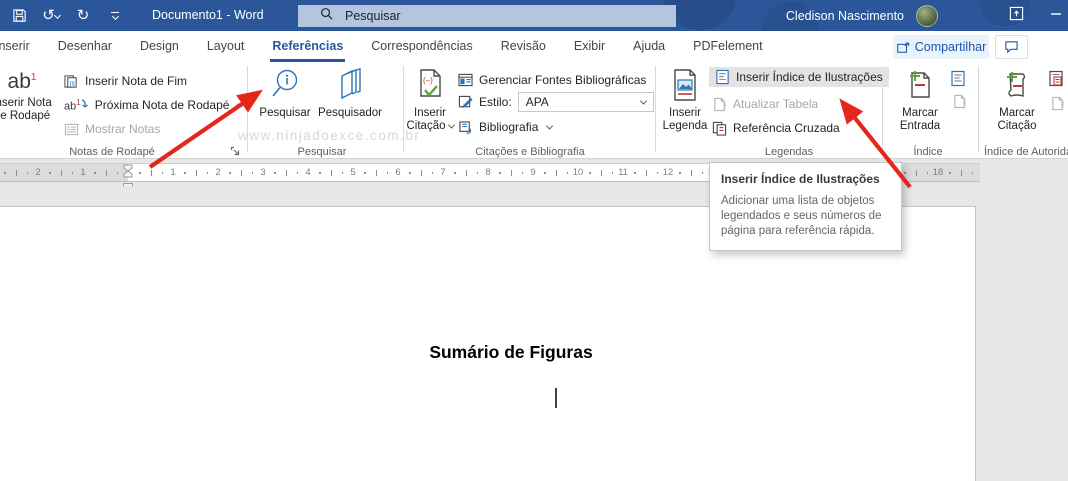  Describe the element at coordinates (350, 94) in the screenshot. I see `researcher-button: Pesquisador` at that location.